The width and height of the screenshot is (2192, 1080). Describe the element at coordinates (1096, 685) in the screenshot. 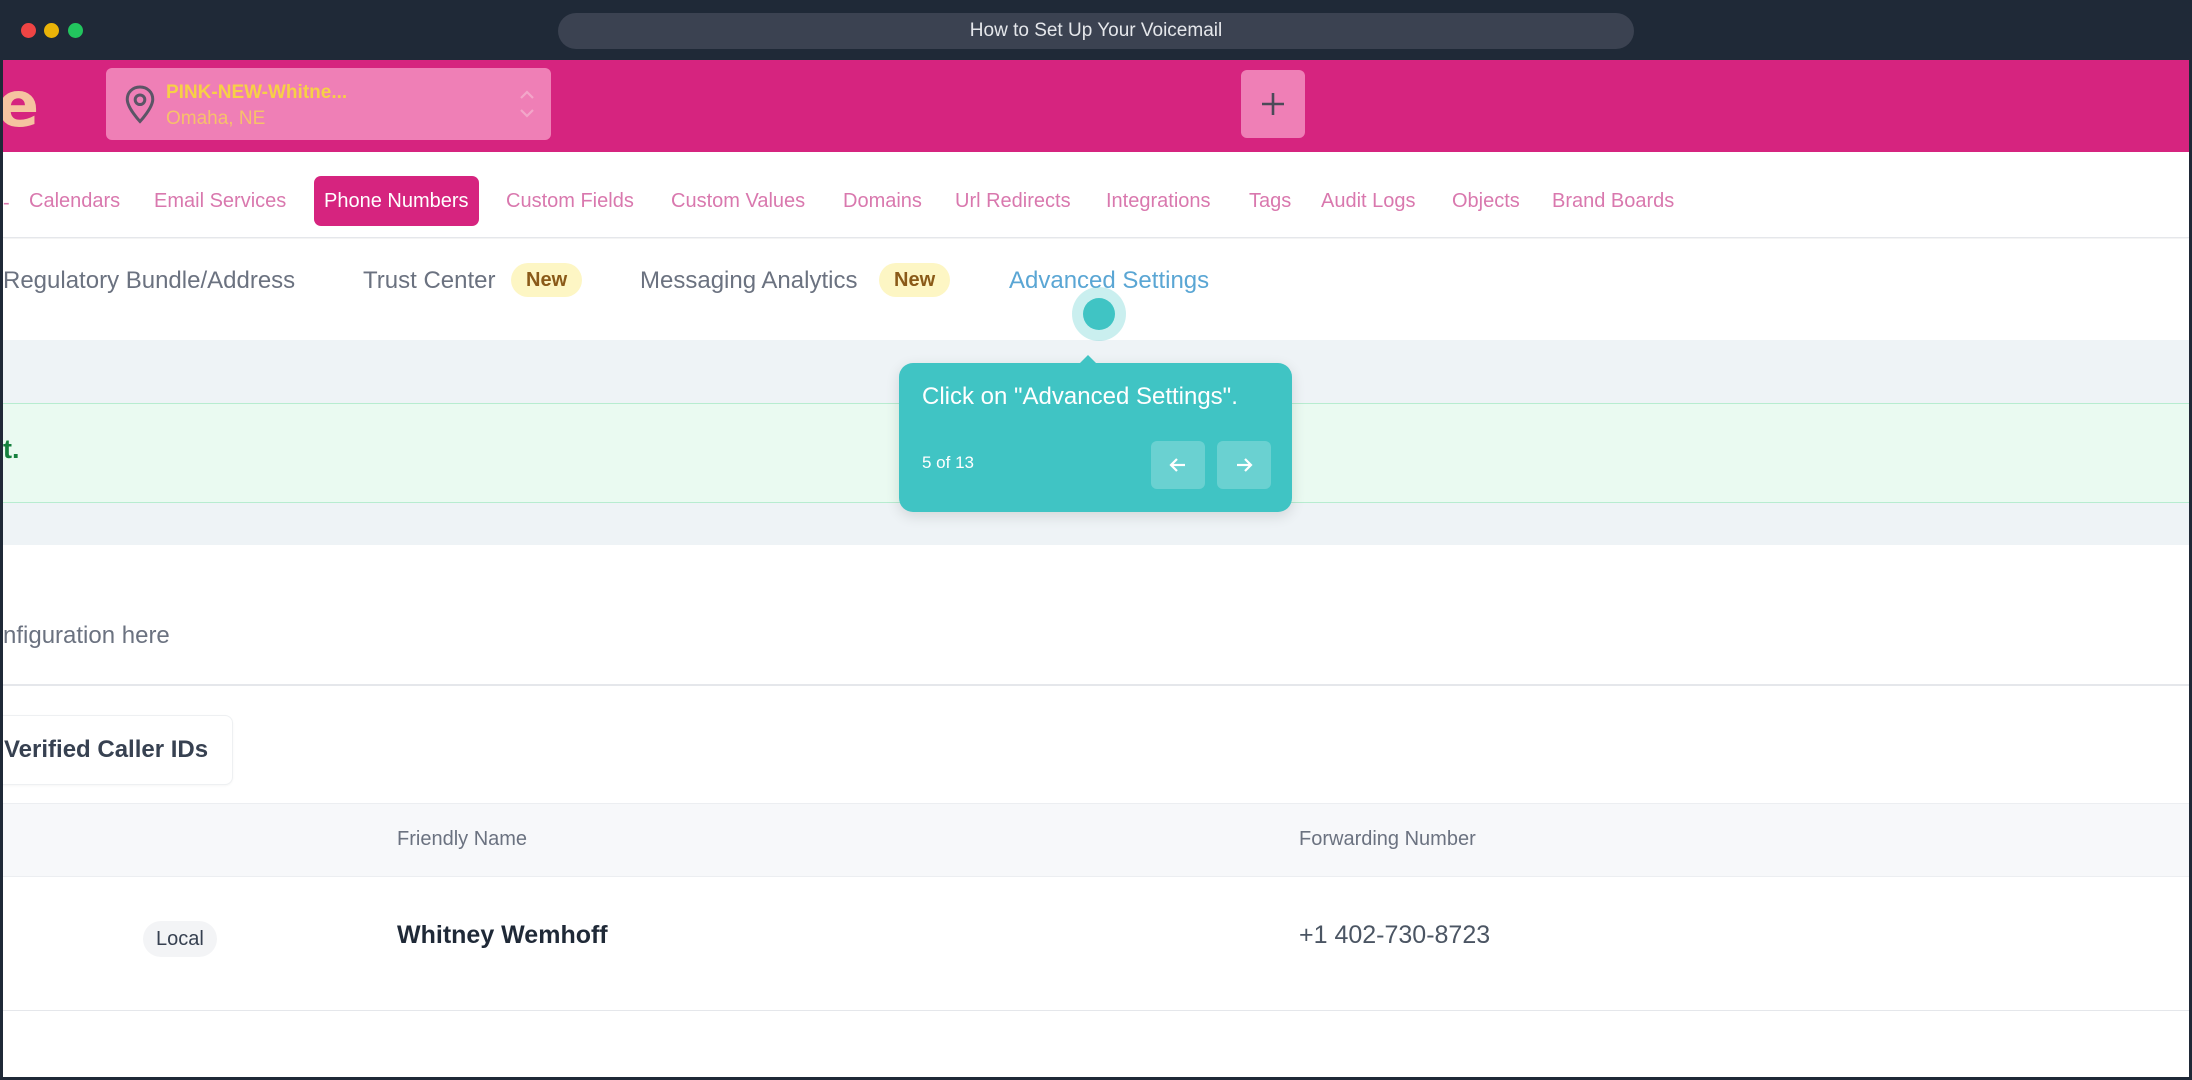

I see `section-divider` at that location.